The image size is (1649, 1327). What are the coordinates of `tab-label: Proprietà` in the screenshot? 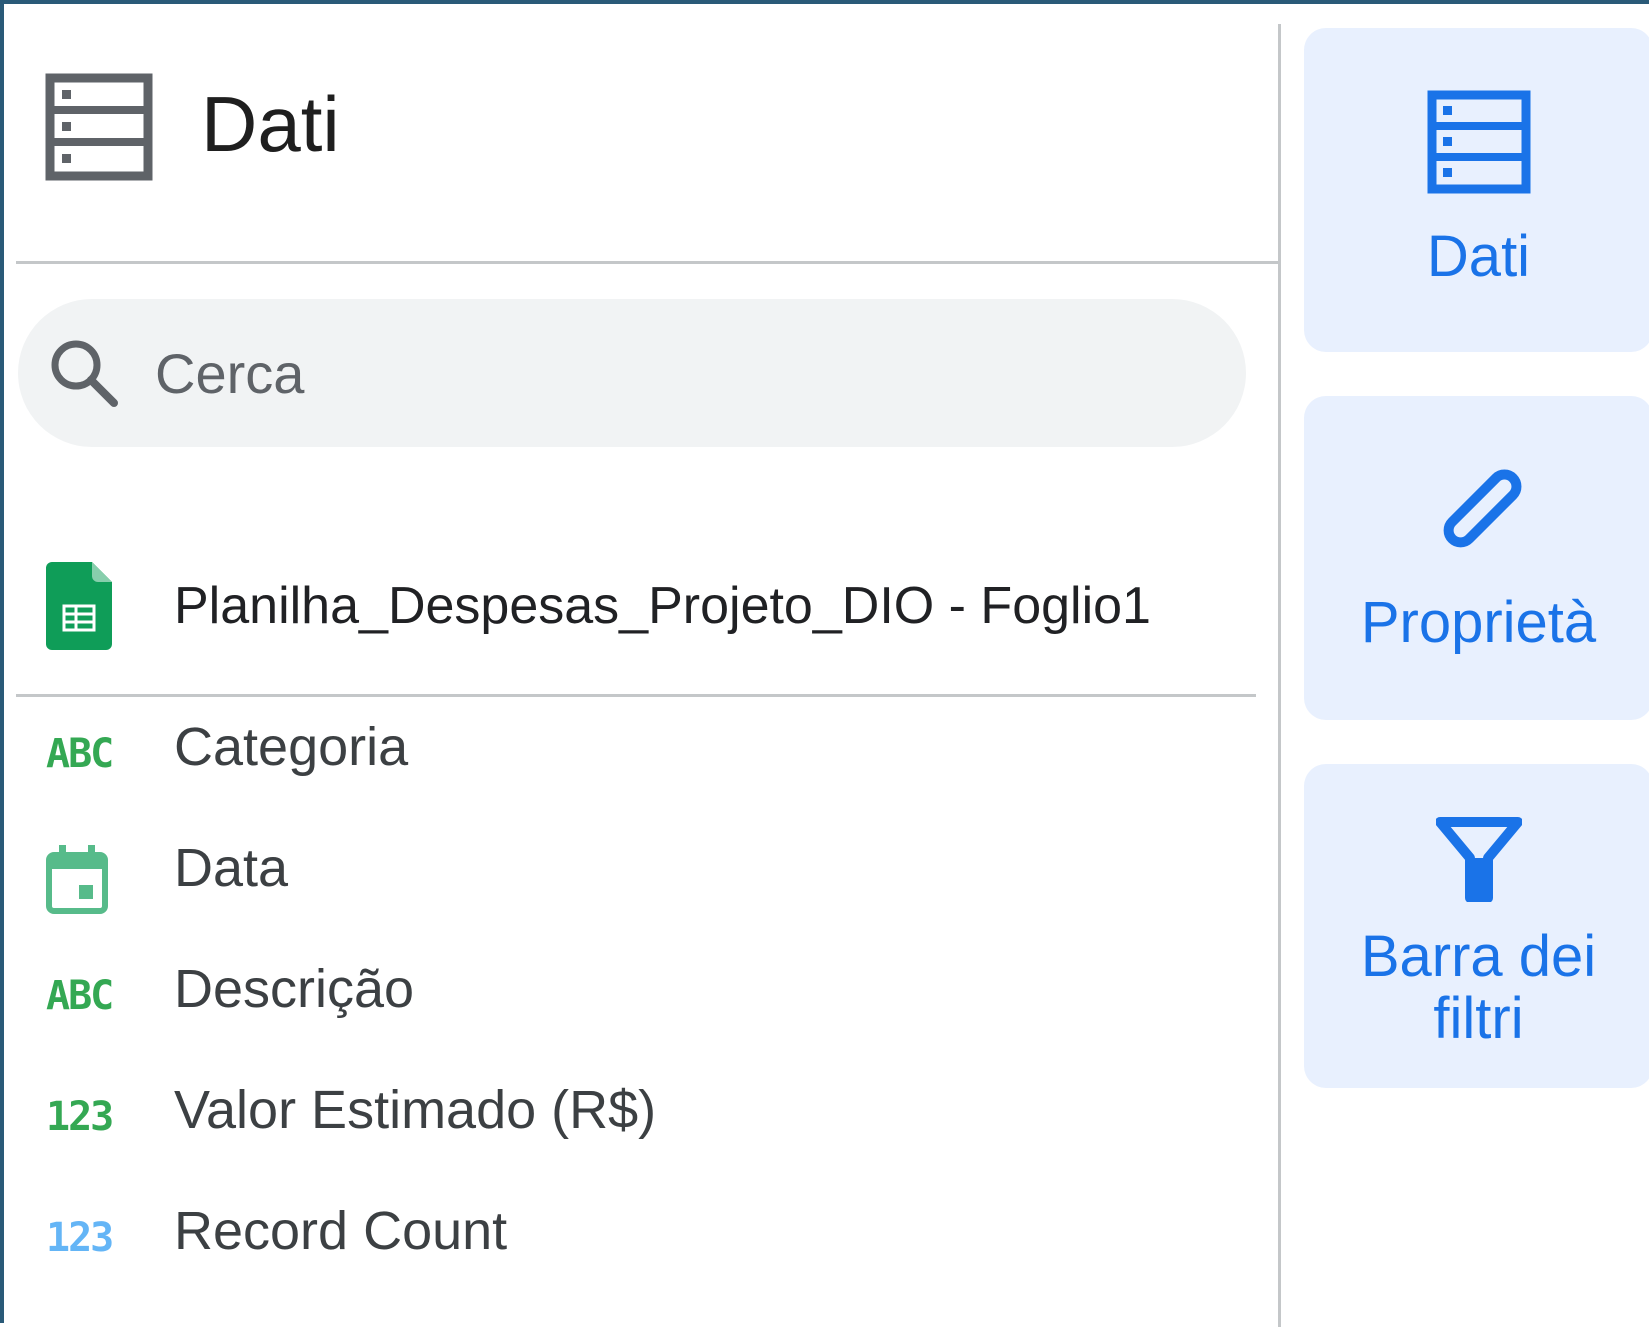 It's located at (1478, 622).